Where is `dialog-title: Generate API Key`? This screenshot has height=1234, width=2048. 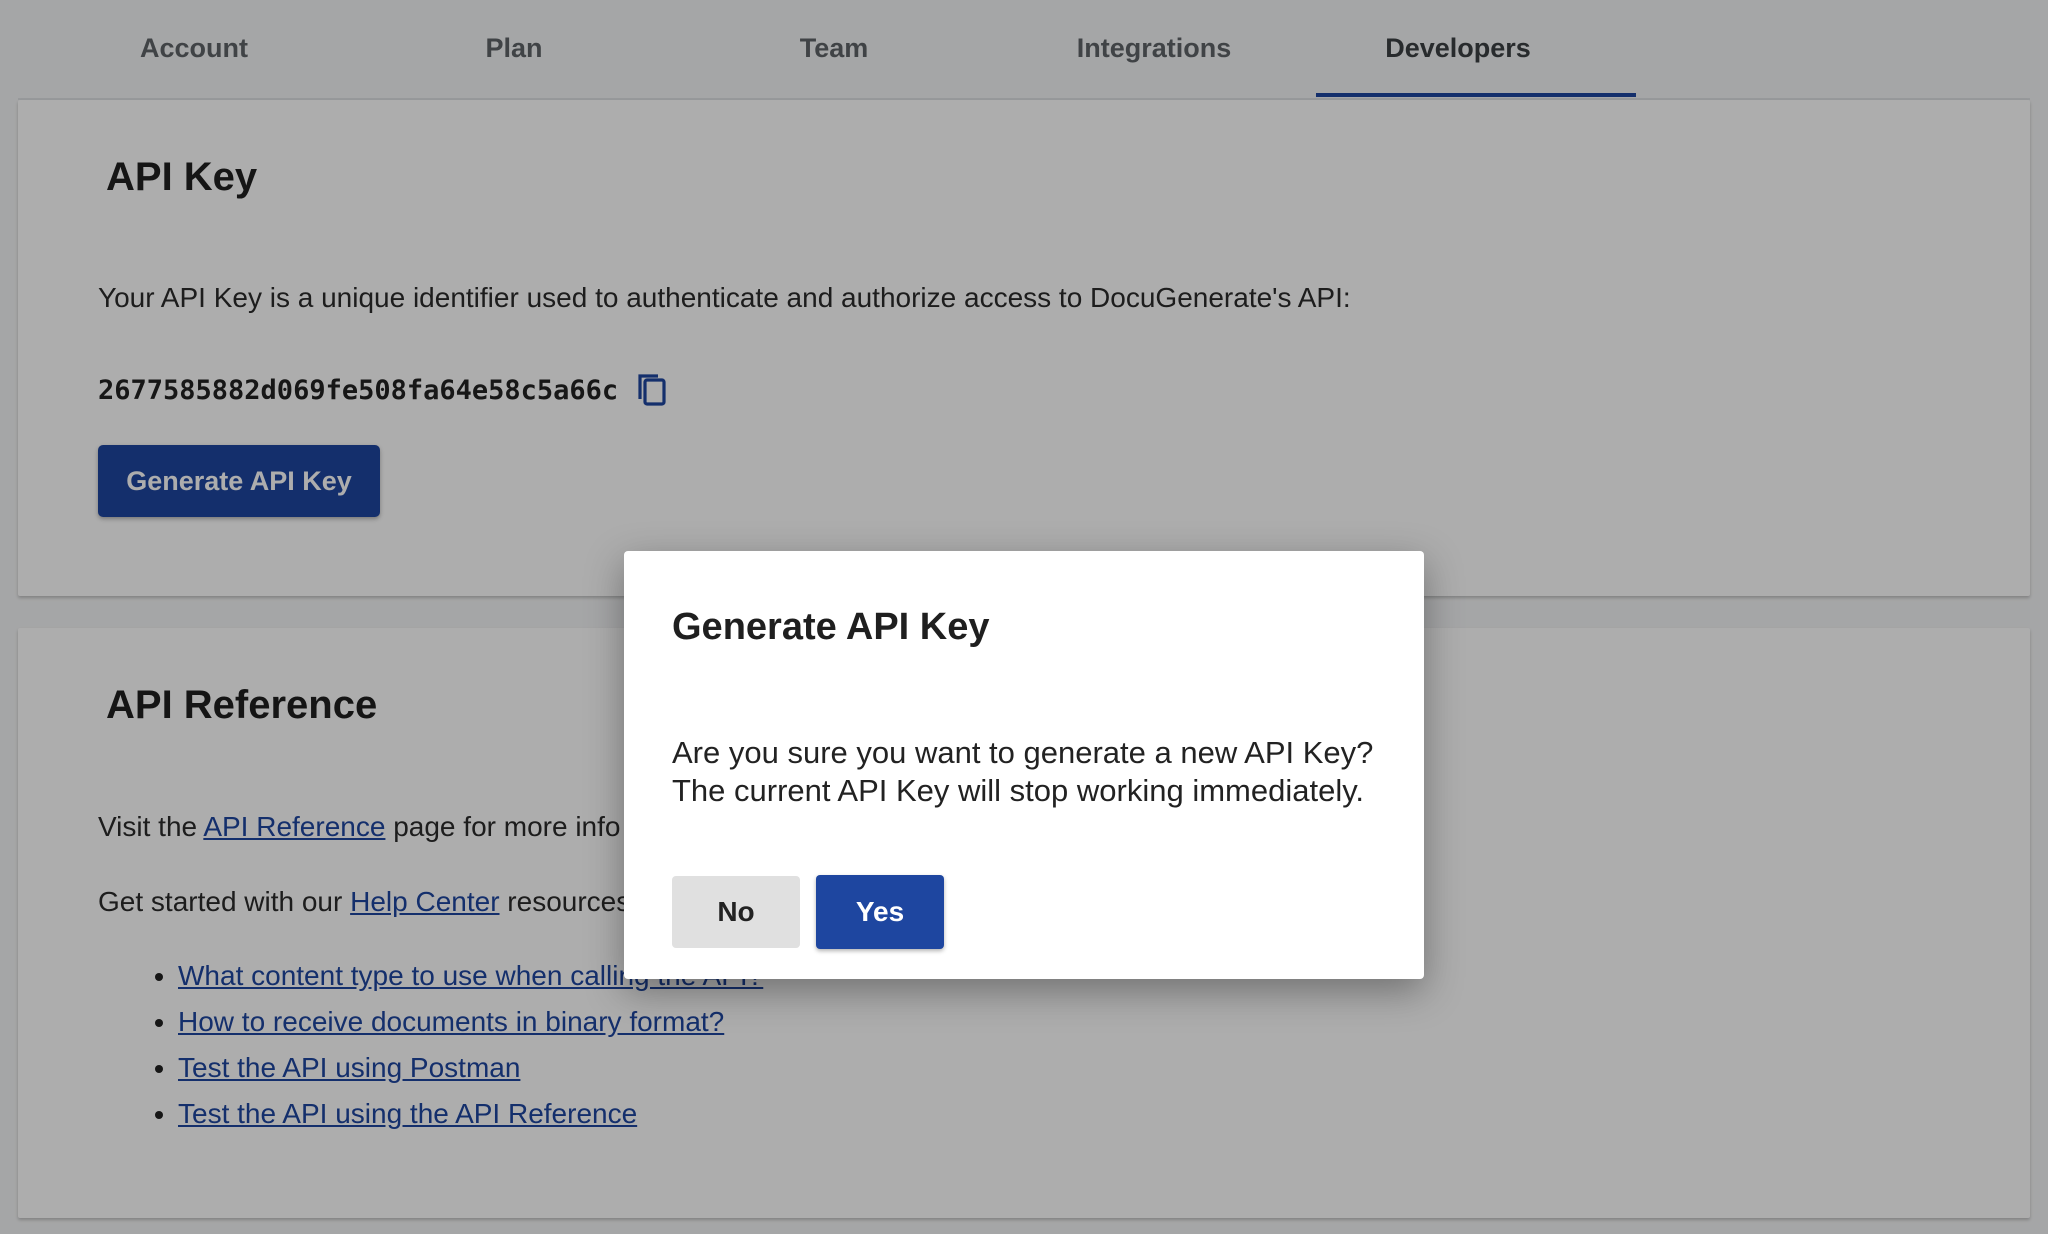
dialog-title: Generate API Key is located at coordinates (831, 627).